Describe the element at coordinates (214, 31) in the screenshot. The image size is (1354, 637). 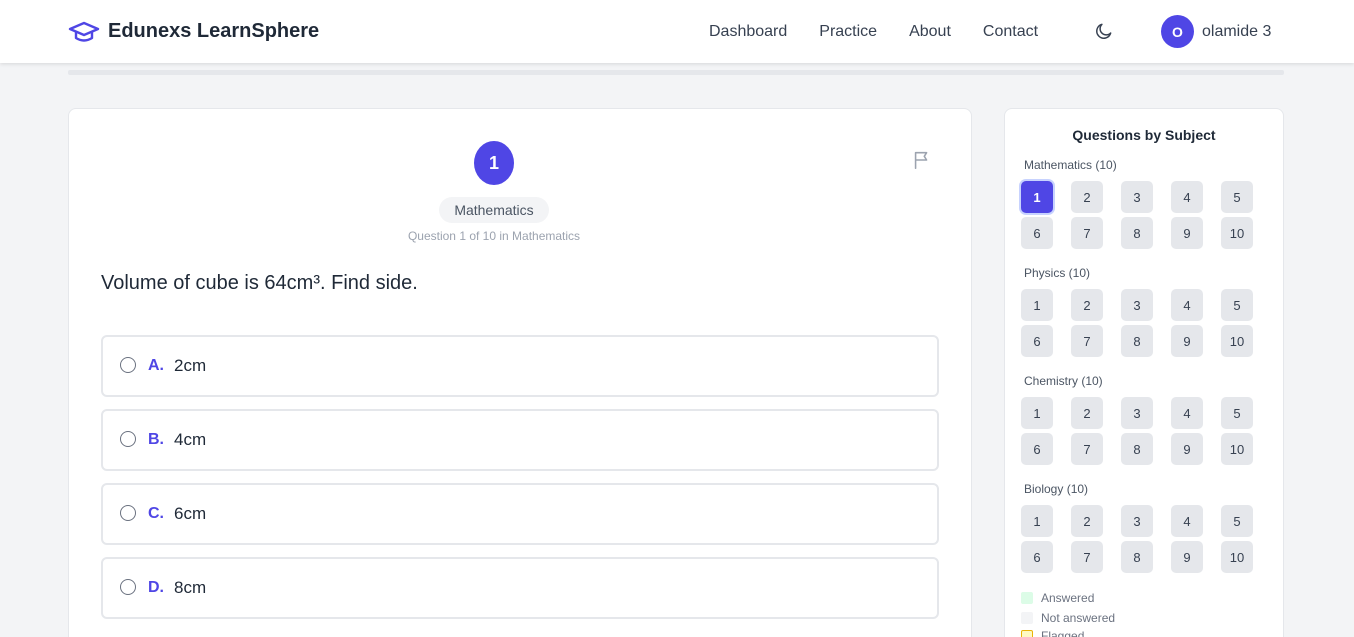
I see `brand-name: Edunexs LearnSphere` at that location.